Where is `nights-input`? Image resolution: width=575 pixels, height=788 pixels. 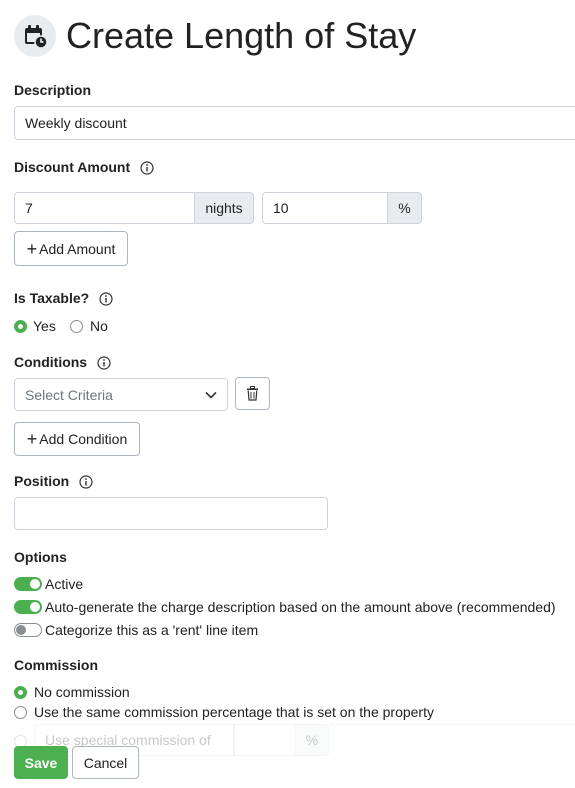 nights-input is located at coordinates (104, 208).